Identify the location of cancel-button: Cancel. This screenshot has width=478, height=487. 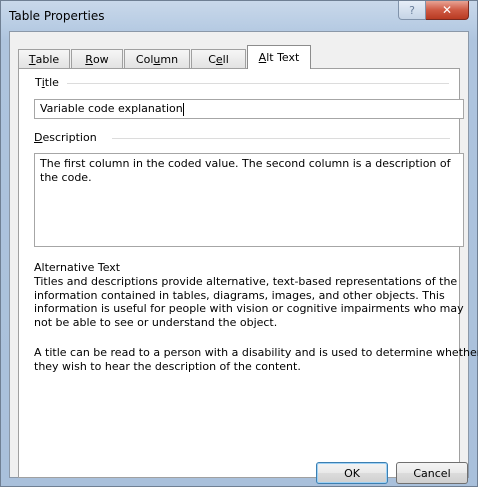
(432, 473).